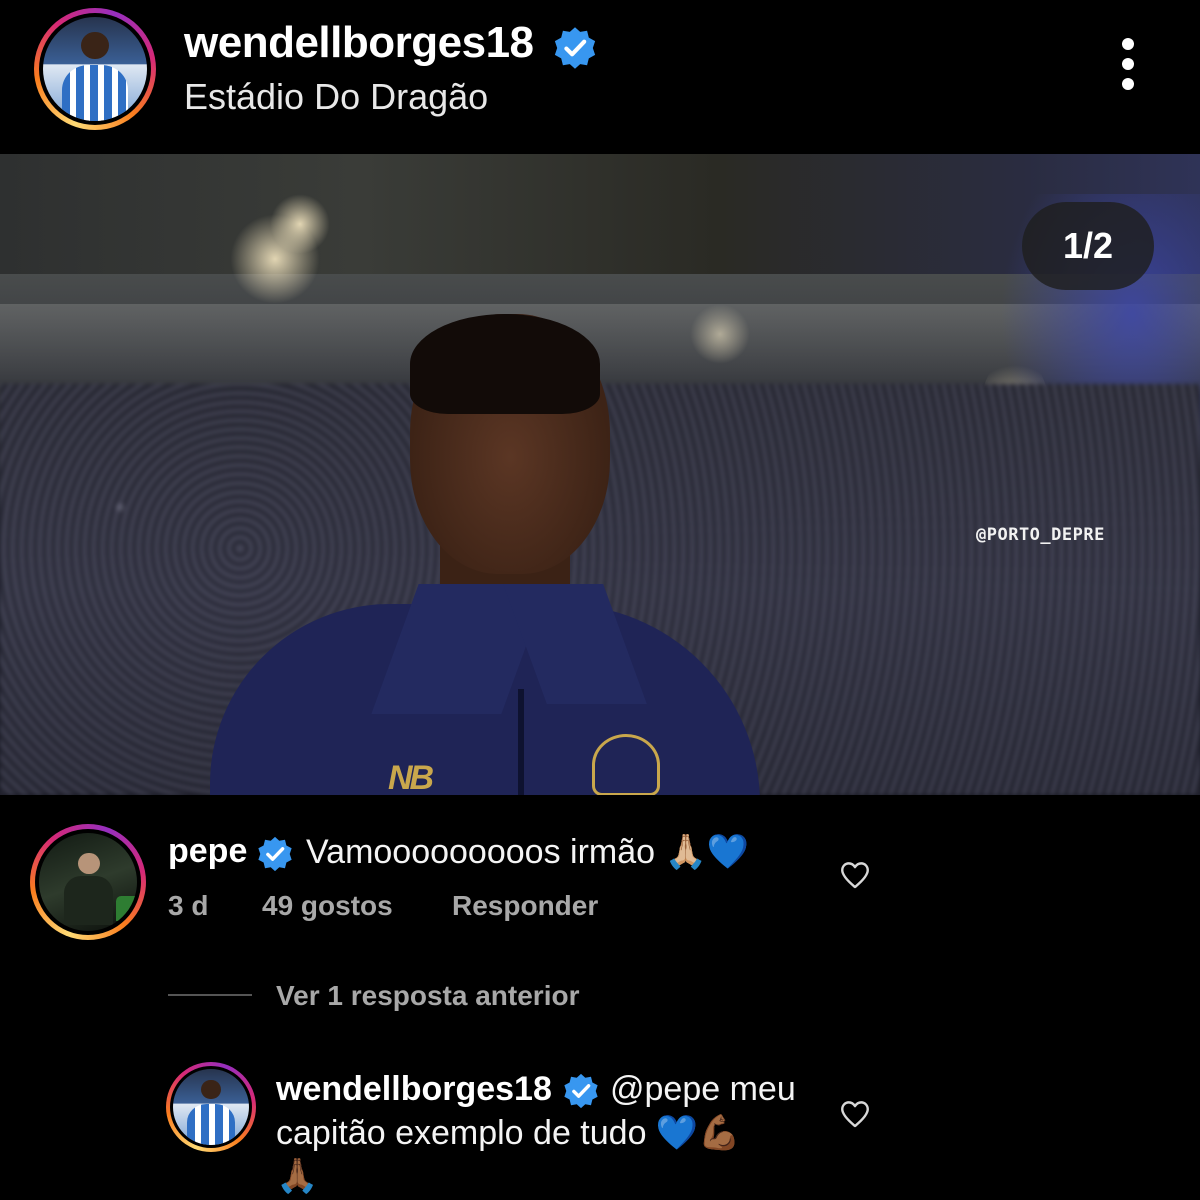  I want to click on player-hair, so click(505, 364).